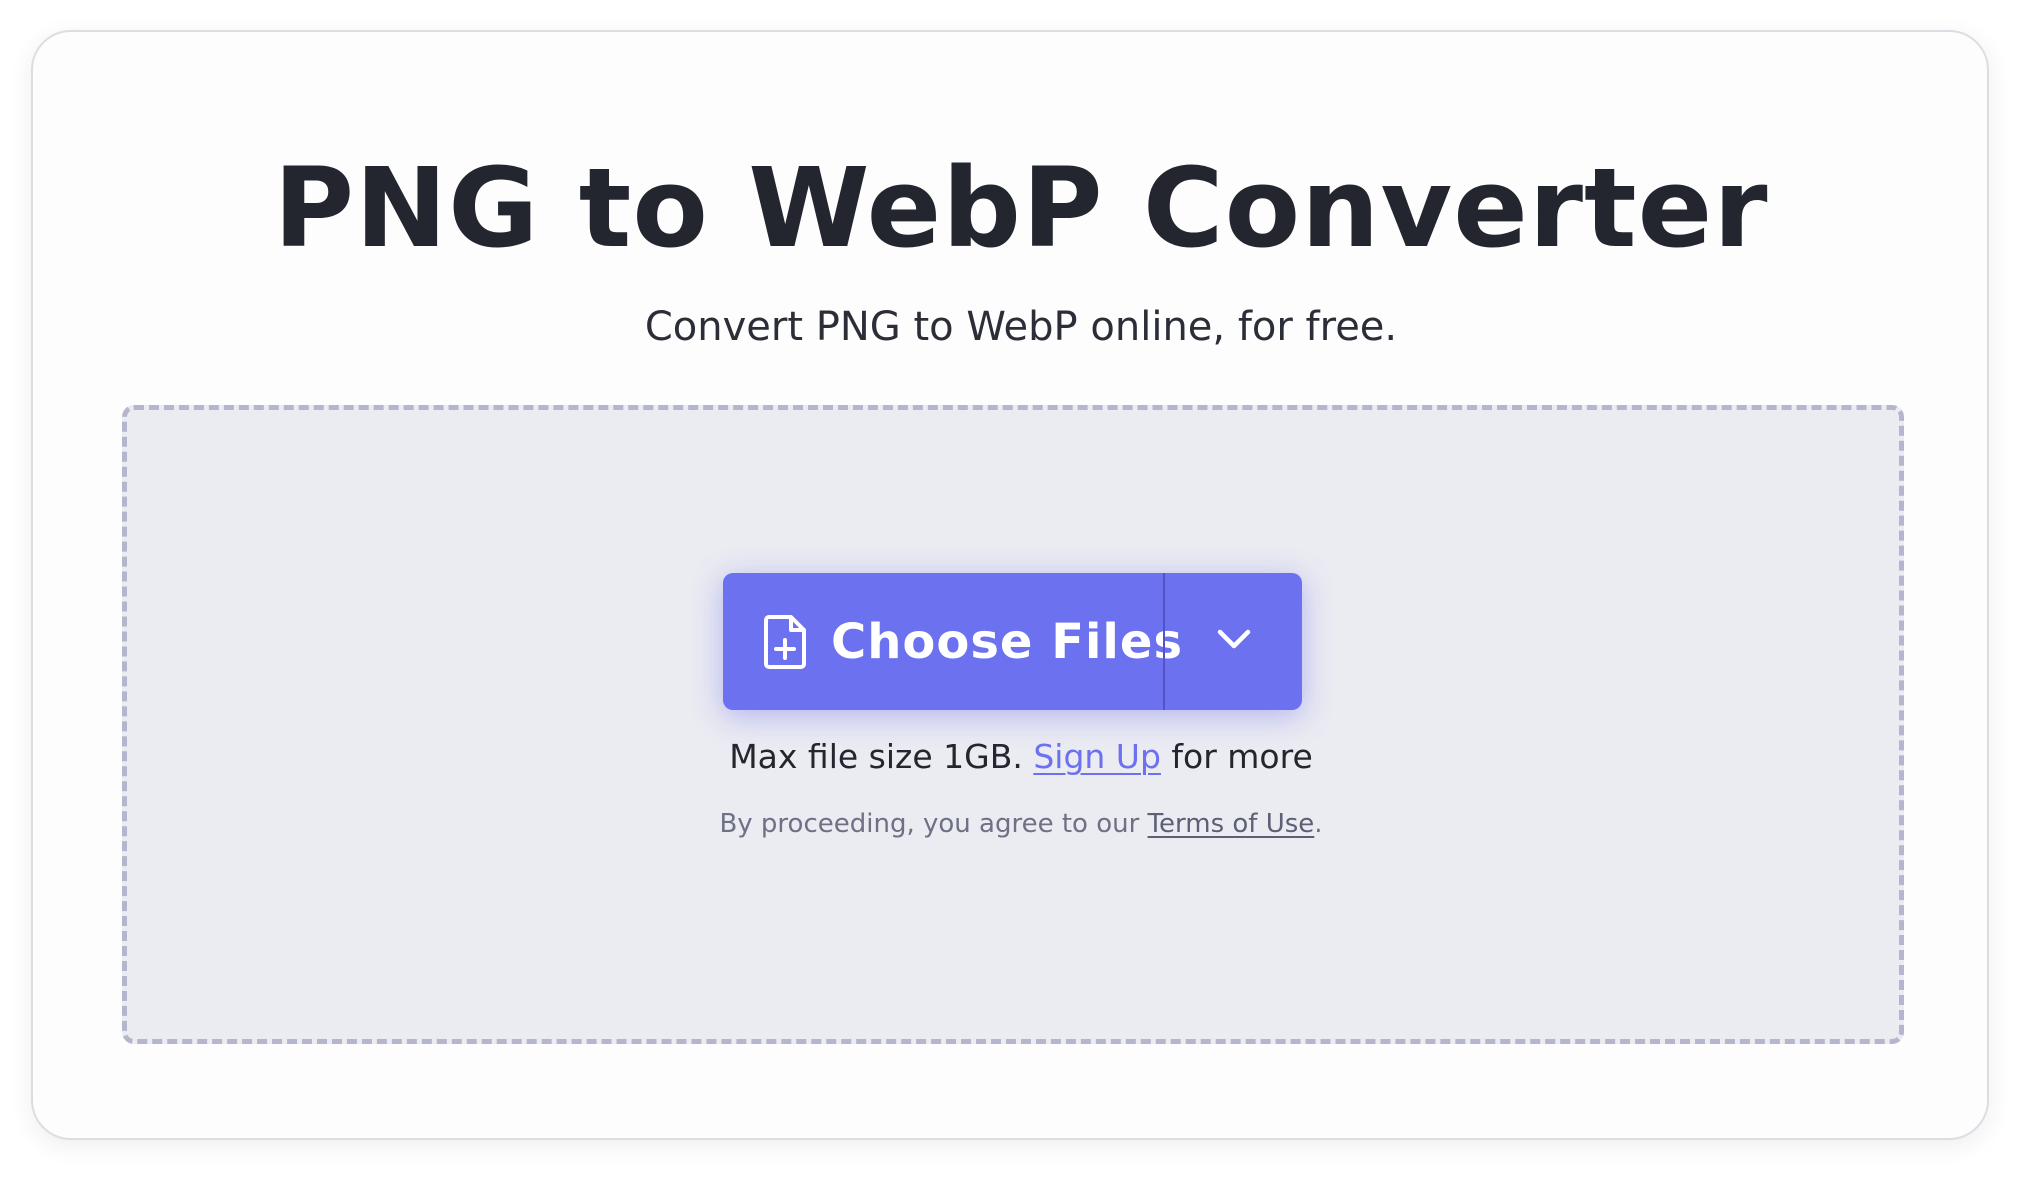 The height and width of the screenshot is (1199, 2042). I want to click on upload-source-dropdown-button, so click(1233, 641).